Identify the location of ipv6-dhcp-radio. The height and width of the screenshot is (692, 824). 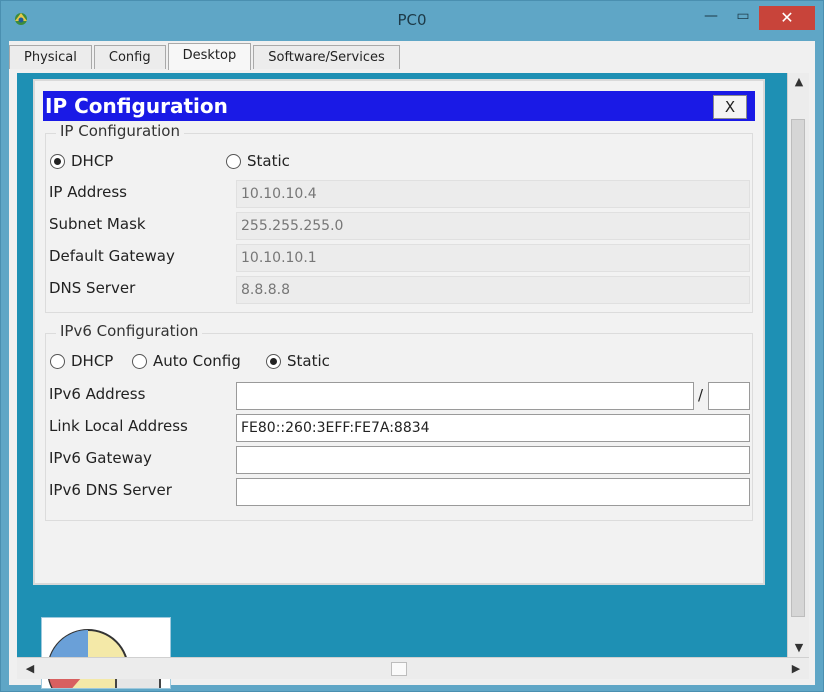
(57, 361).